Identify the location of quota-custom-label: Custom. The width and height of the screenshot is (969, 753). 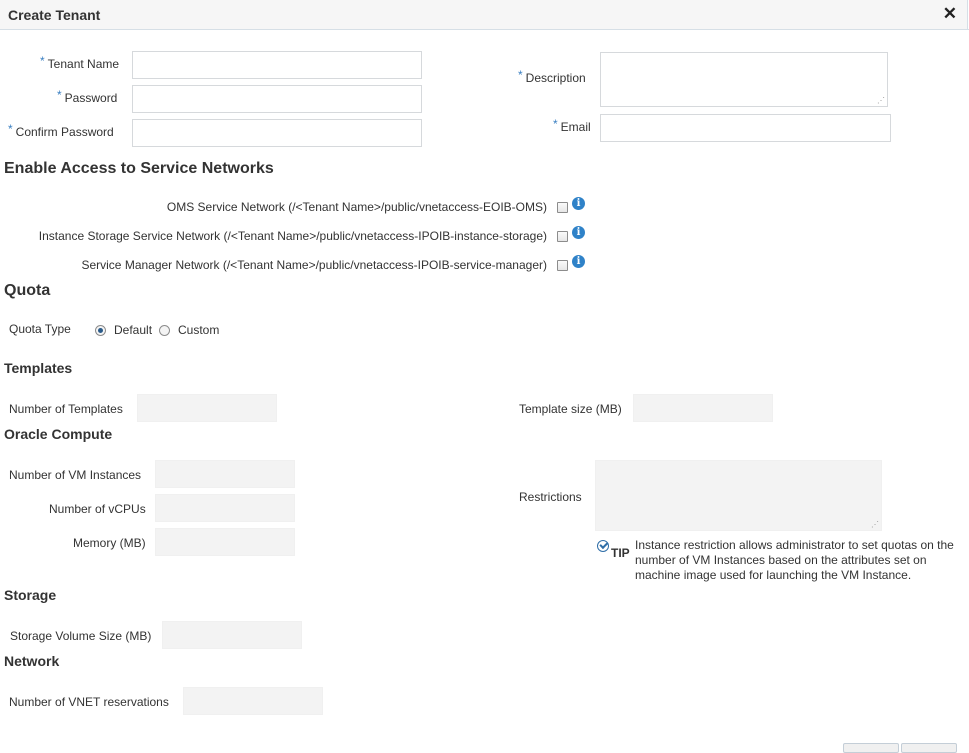
(198, 330).